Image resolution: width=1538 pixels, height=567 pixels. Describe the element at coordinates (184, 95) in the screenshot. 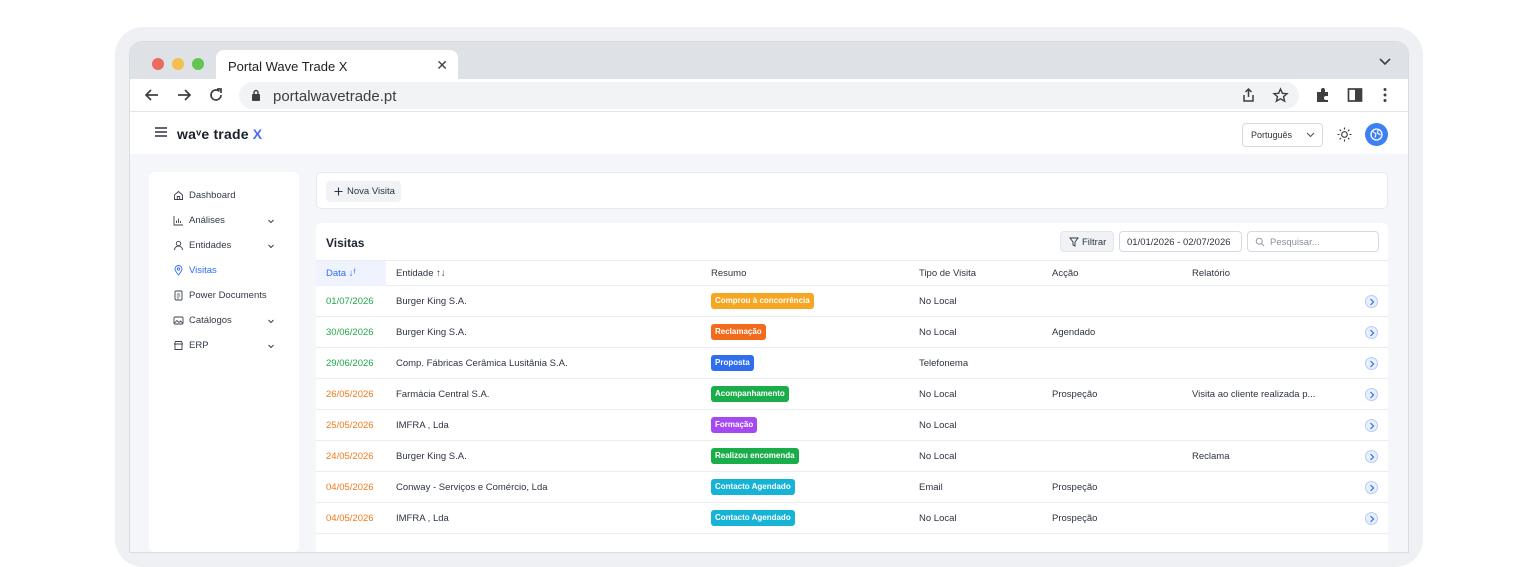

I see `forward-arrow-icon` at that location.